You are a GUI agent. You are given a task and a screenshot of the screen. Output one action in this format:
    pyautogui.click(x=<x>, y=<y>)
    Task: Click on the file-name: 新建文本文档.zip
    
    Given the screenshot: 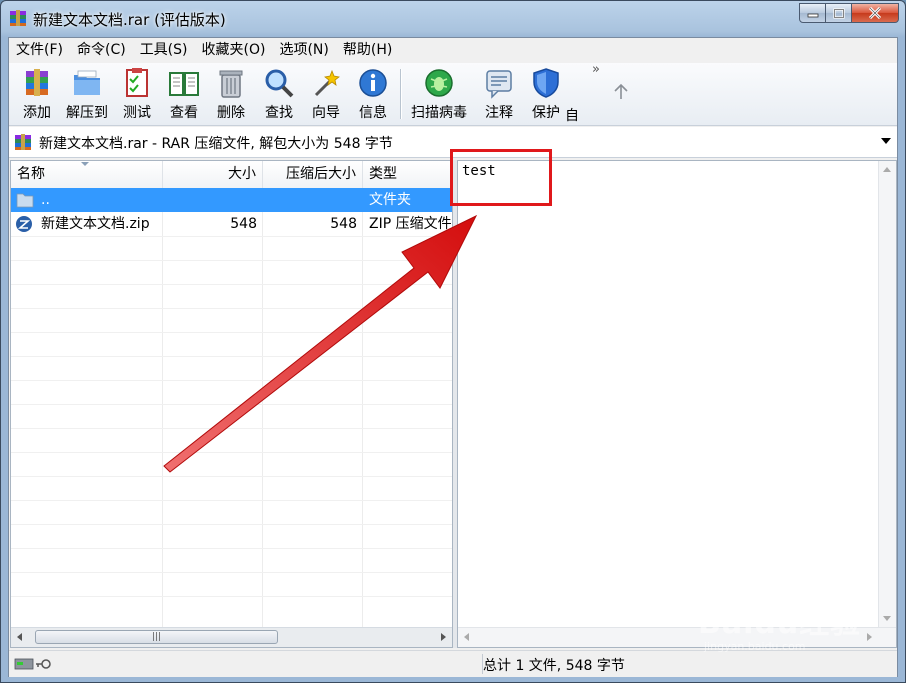 What is the action you would take?
    pyautogui.click(x=95, y=224)
    